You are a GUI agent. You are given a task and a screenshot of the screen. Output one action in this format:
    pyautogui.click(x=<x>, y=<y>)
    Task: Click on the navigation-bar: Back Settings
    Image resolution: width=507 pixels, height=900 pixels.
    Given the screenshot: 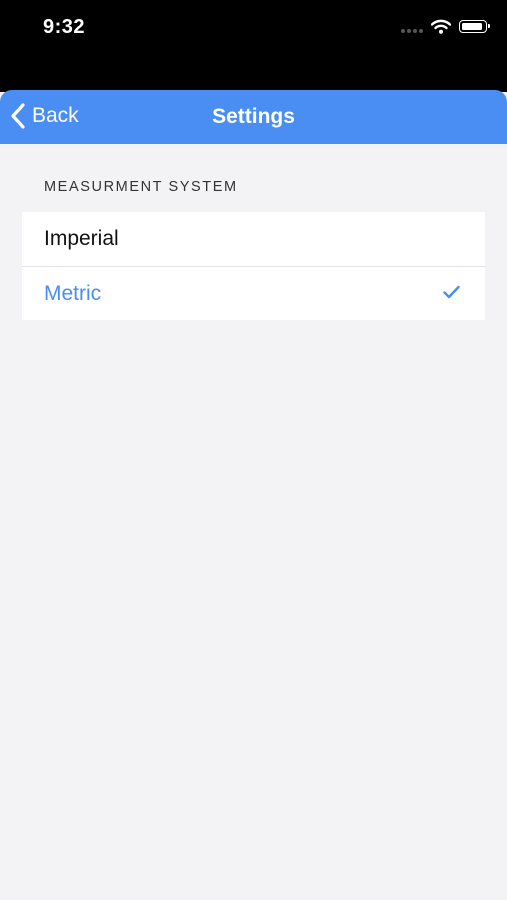 What is the action you would take?
    pyautogui.click(x=253, y=117)
    